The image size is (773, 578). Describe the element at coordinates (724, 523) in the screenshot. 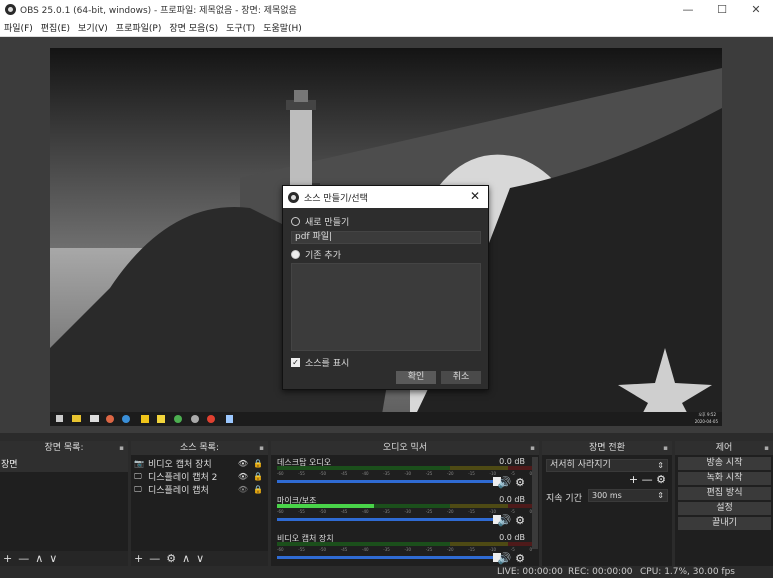

I see `exit-button: 끝내기` at that location.